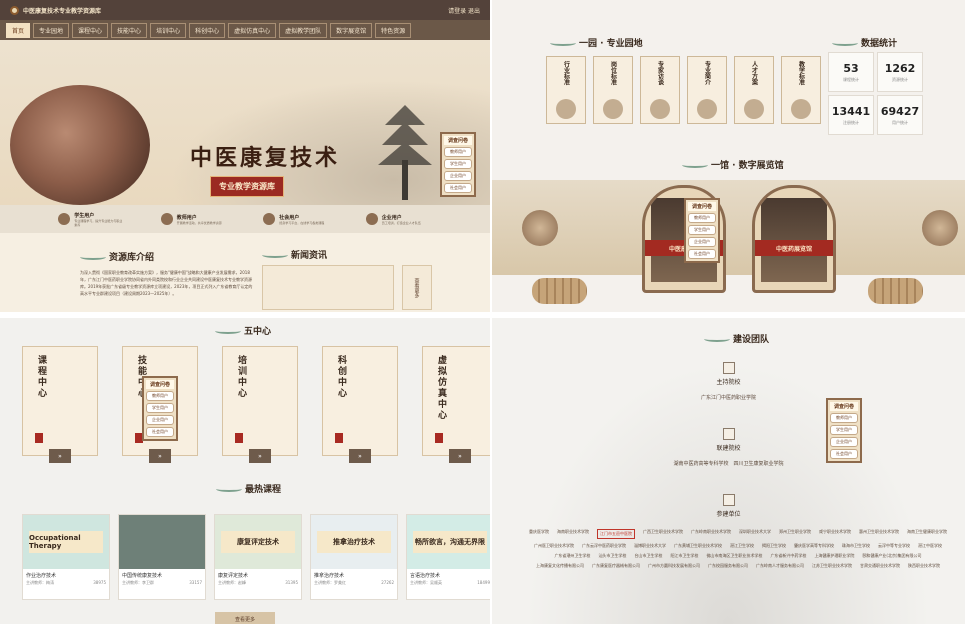 This screenshot has width=965, height=624. I want to click on partner-item: 上海健康护理职业学院, so click(834, 556).